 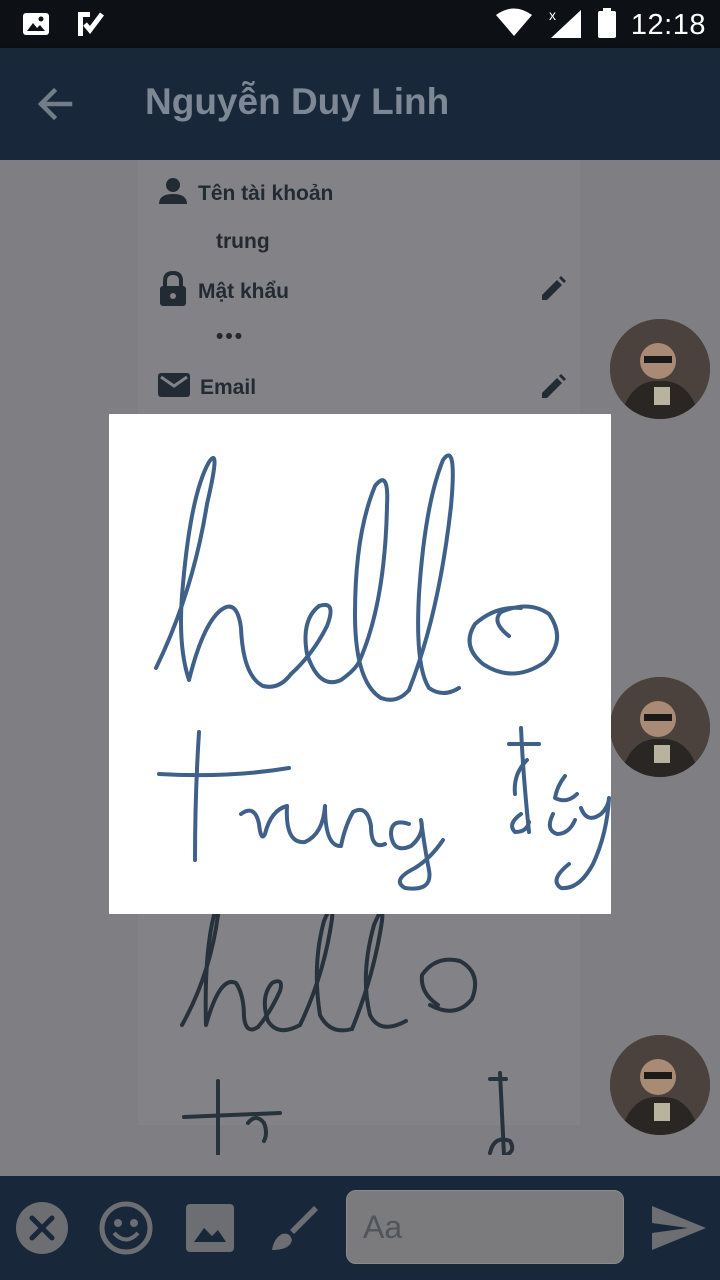 I want to click on emoji-icon, so click(x=126, y=1228).